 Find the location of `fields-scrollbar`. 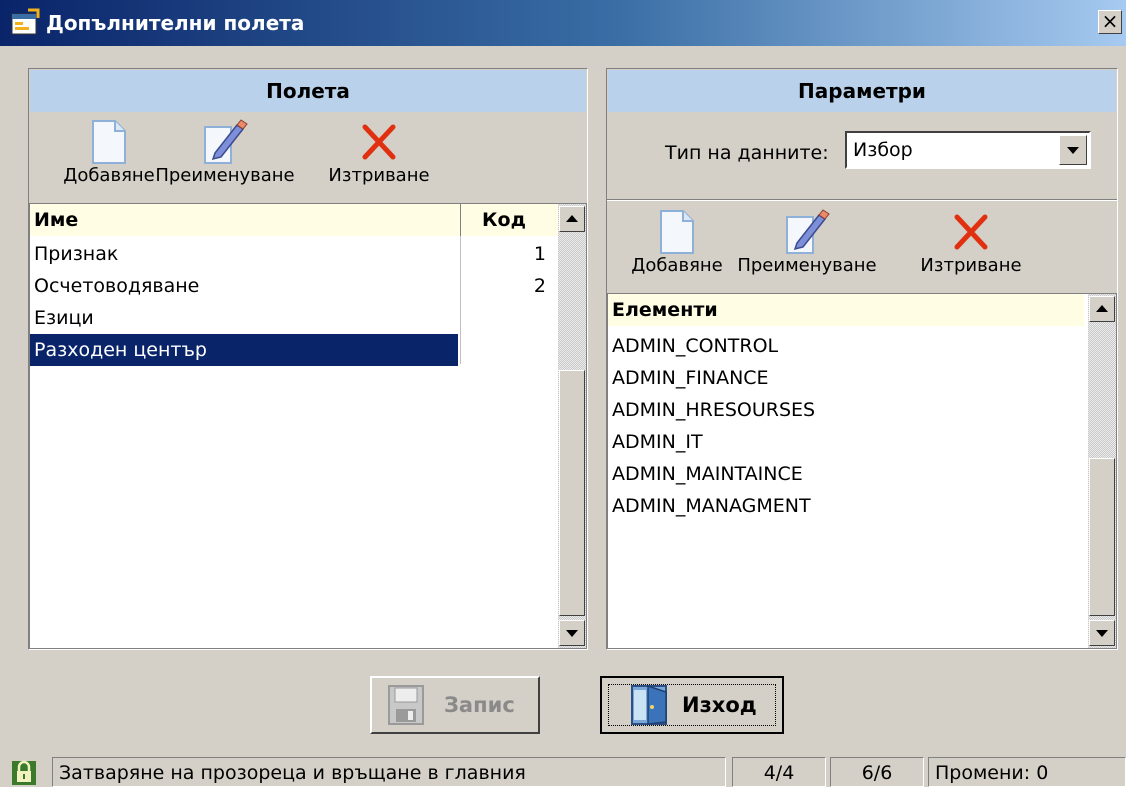

fields-scrollbar is located at coordinates (572, 426).